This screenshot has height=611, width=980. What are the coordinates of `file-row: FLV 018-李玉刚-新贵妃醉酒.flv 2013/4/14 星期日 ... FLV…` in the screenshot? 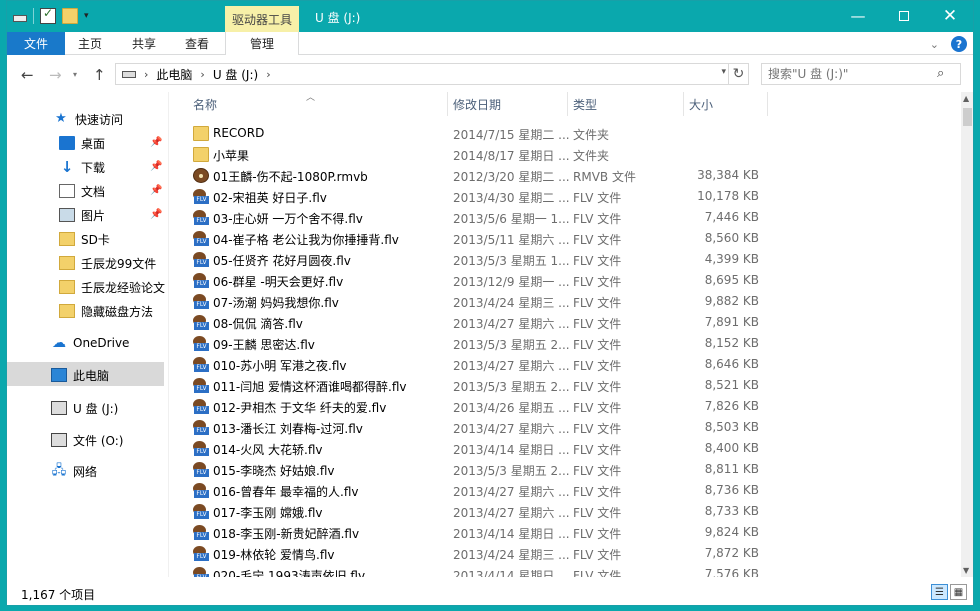 It's located at (569, 532).